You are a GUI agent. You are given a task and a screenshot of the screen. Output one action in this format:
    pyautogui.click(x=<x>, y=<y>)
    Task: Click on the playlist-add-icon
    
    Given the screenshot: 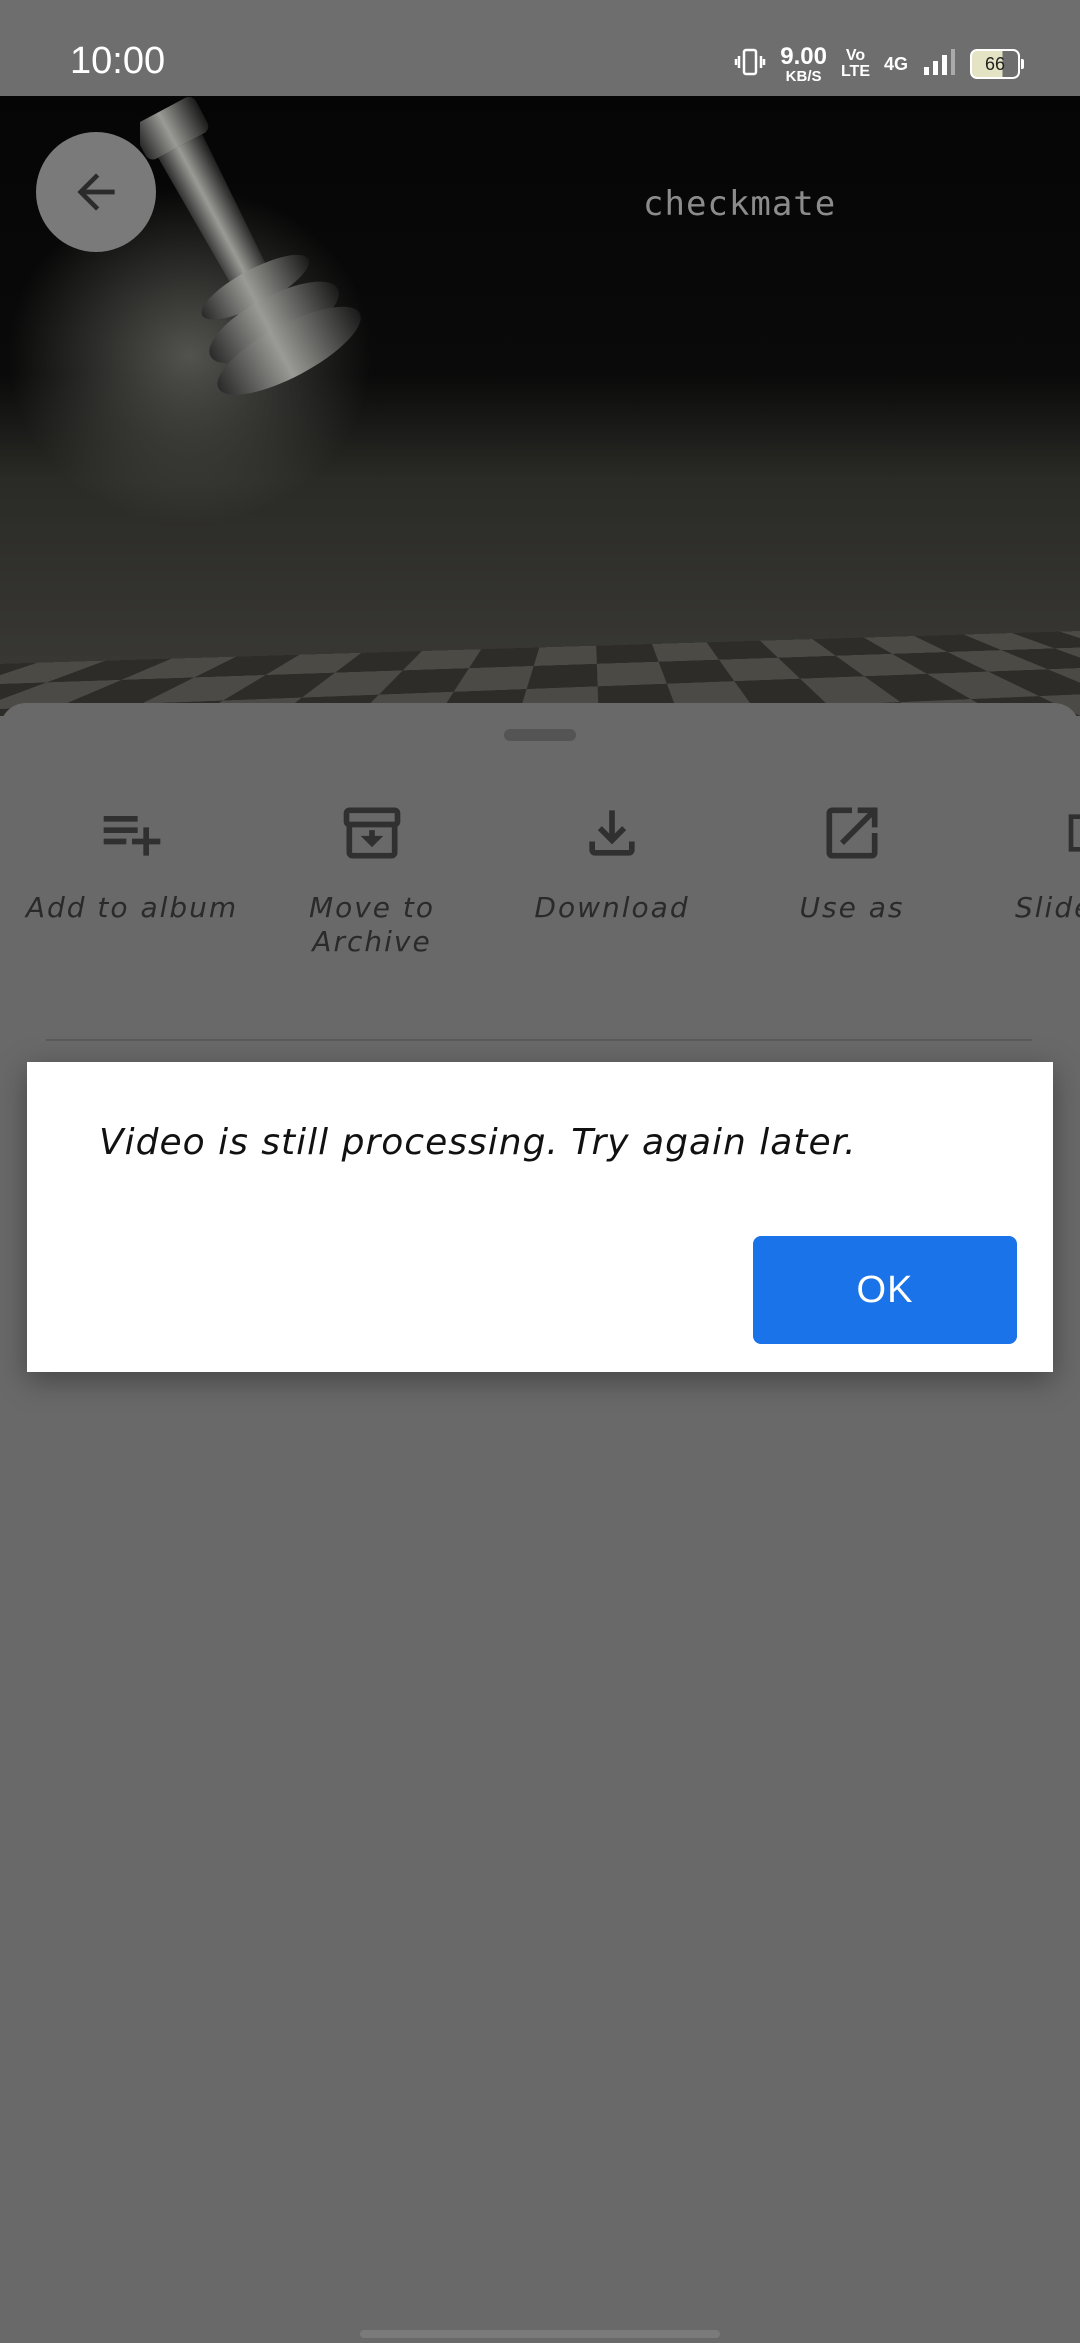 What is the action you would take?
    pyautogui.click(x=132, y=836)
    